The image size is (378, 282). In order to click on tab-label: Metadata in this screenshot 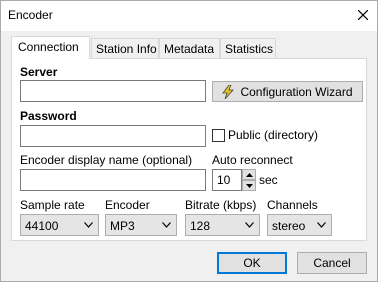, I will do `click(189, 49)`.